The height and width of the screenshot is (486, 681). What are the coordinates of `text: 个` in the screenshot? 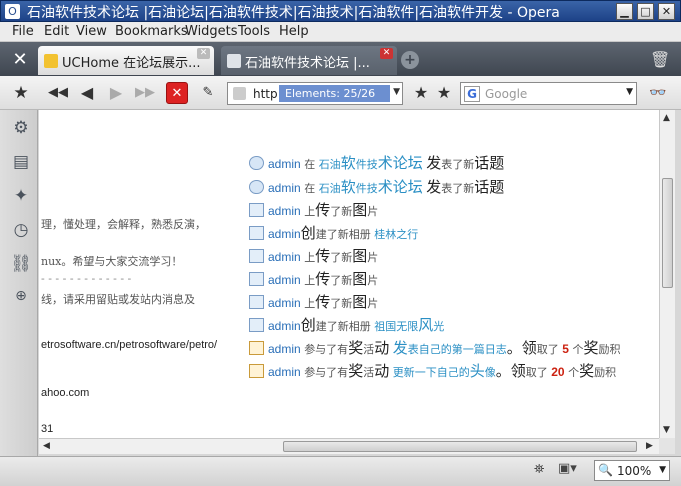 It's located at (578, 349).